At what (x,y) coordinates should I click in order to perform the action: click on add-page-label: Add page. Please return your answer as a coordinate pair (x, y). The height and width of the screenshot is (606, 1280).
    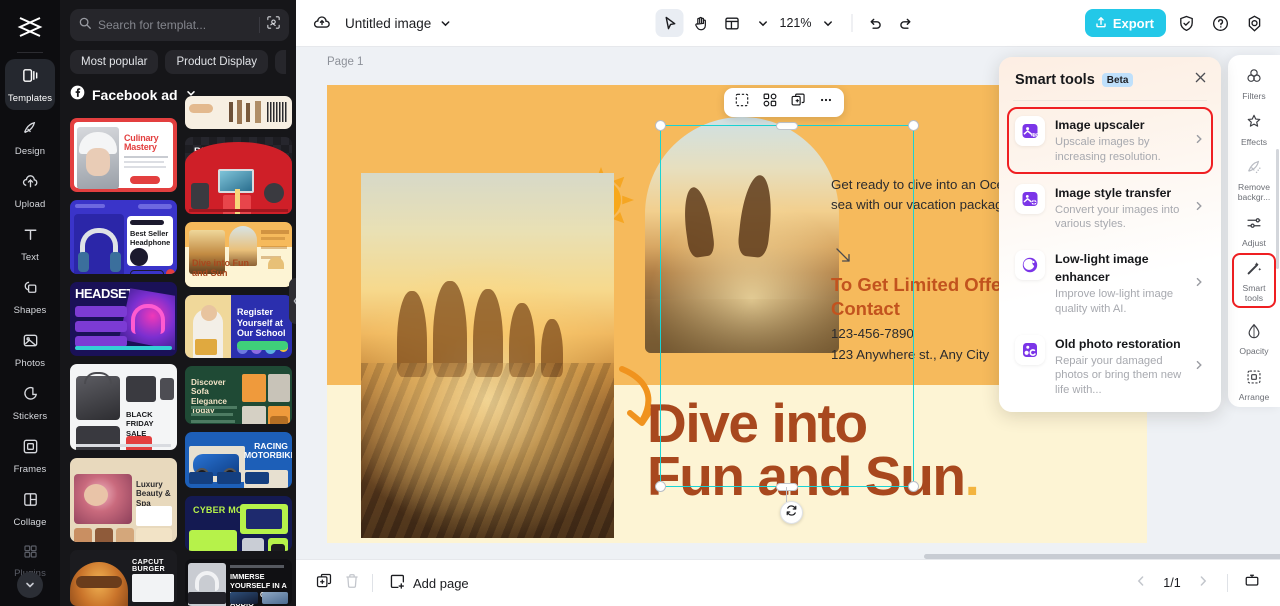
    Looking at the image, I should click on (441, 583).